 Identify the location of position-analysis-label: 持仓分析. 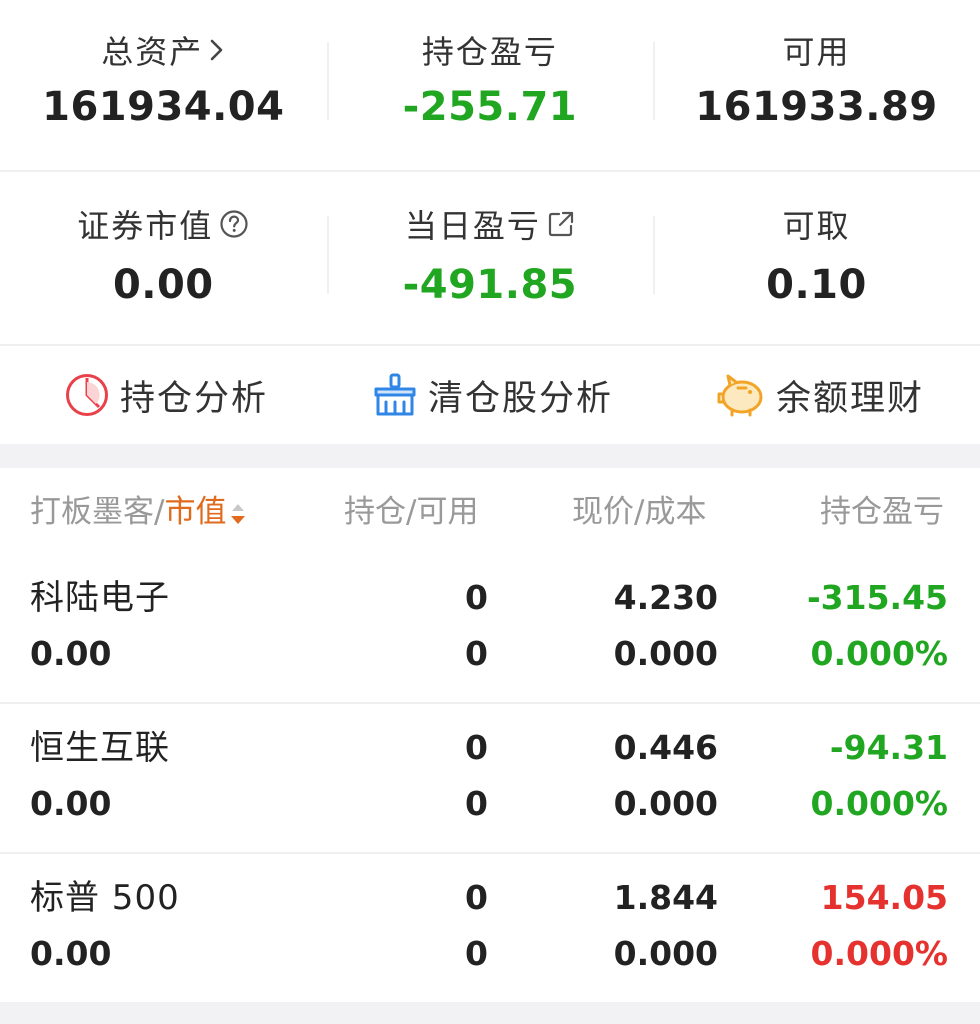
(194, 398).